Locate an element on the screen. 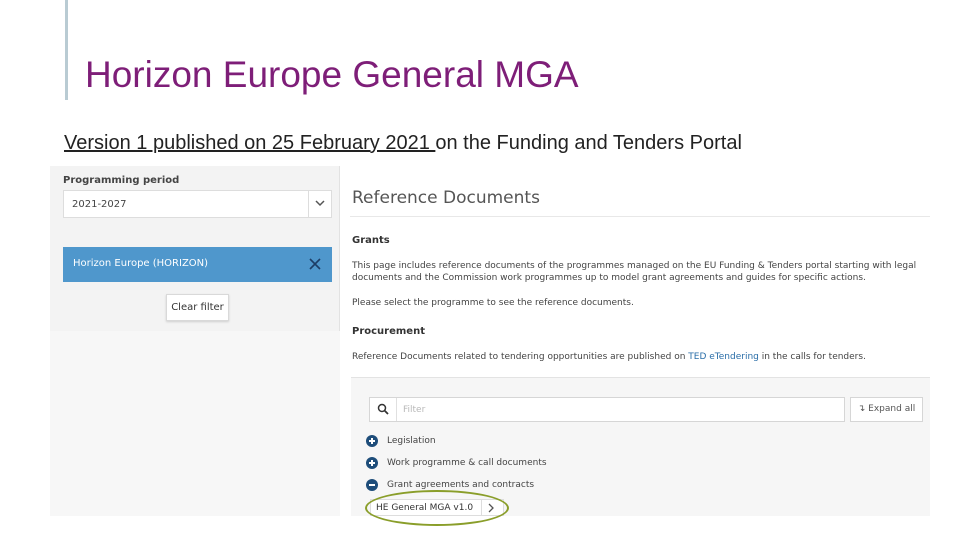 This screenshot has height=540, width=960. procurement-heading: Procurement is located at coordinates (388, 331).